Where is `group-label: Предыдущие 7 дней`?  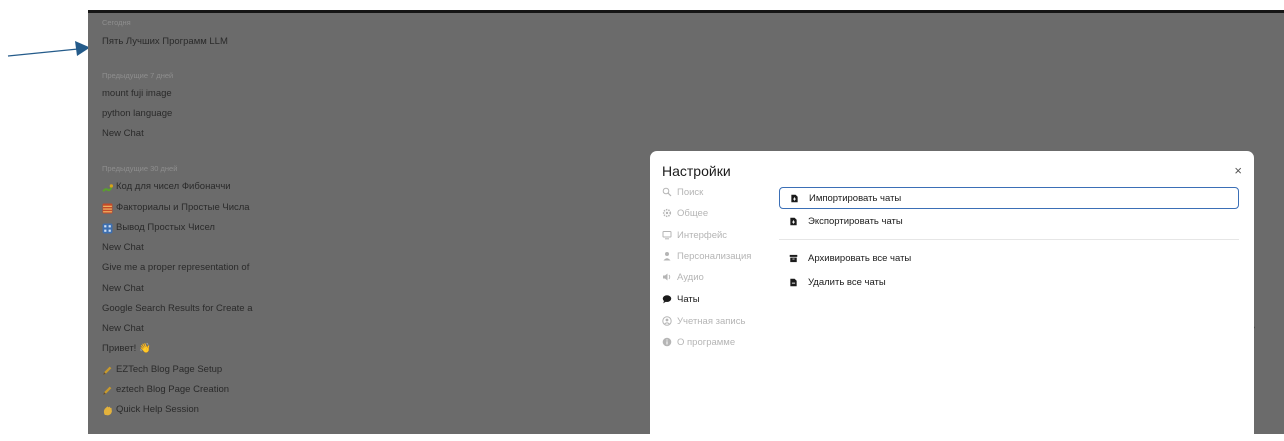
group-label: Предыдущие 7 дней is located at coordinates (138, 75).